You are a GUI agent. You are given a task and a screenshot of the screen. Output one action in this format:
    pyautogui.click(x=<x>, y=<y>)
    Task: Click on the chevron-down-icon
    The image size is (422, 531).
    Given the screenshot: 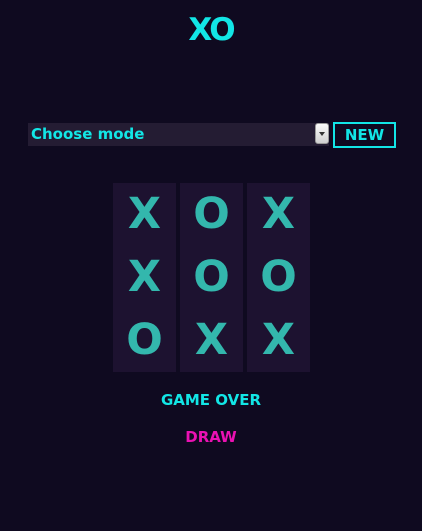 What is the action you would take?
    pyautogui.click(x=322, y=134)
    